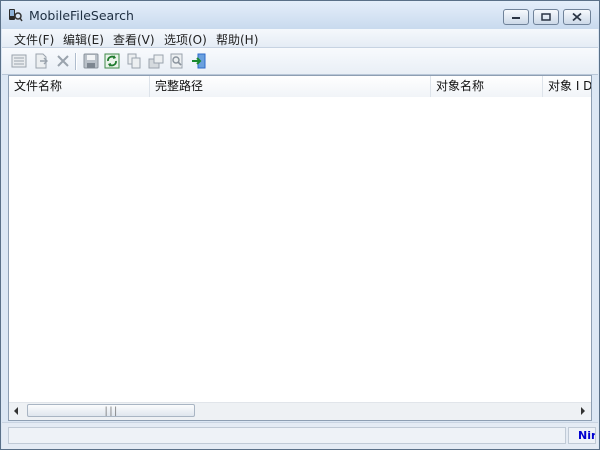 The height and width of the screenshot is (450, 600). I want to click on toolbar-separator, so click(76, 61).